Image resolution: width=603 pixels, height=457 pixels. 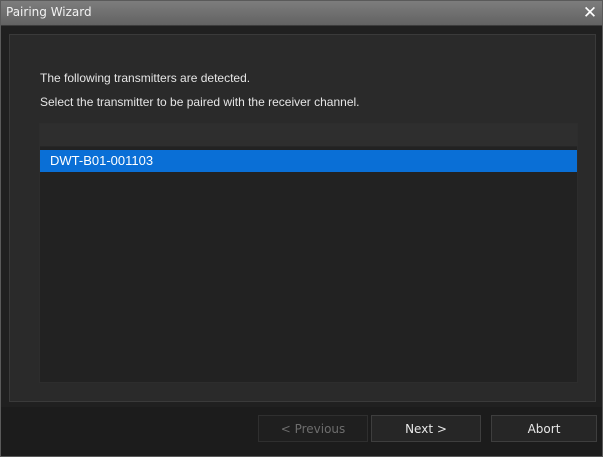 What do you see at coordinates (590, 13) in the screenshot?
I see `close-icon: ✕` at bounding box center [590, 13].